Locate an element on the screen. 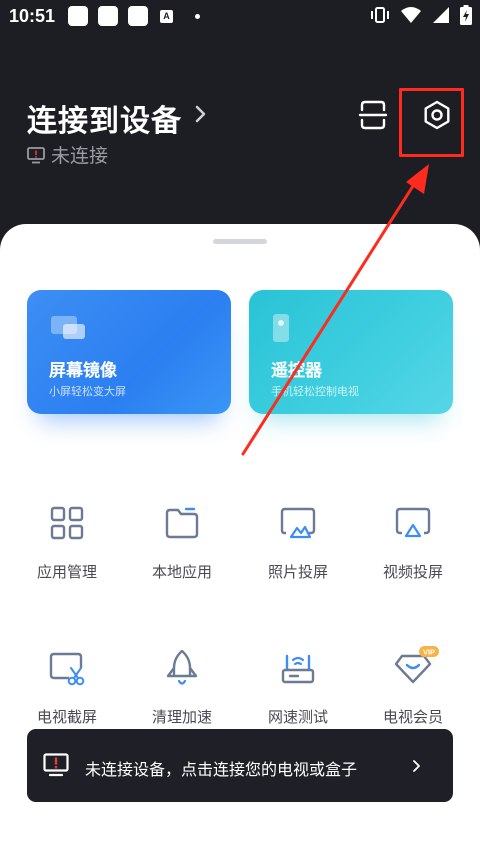  tool-label: 本地应用 is located at coordinates (181, 572).